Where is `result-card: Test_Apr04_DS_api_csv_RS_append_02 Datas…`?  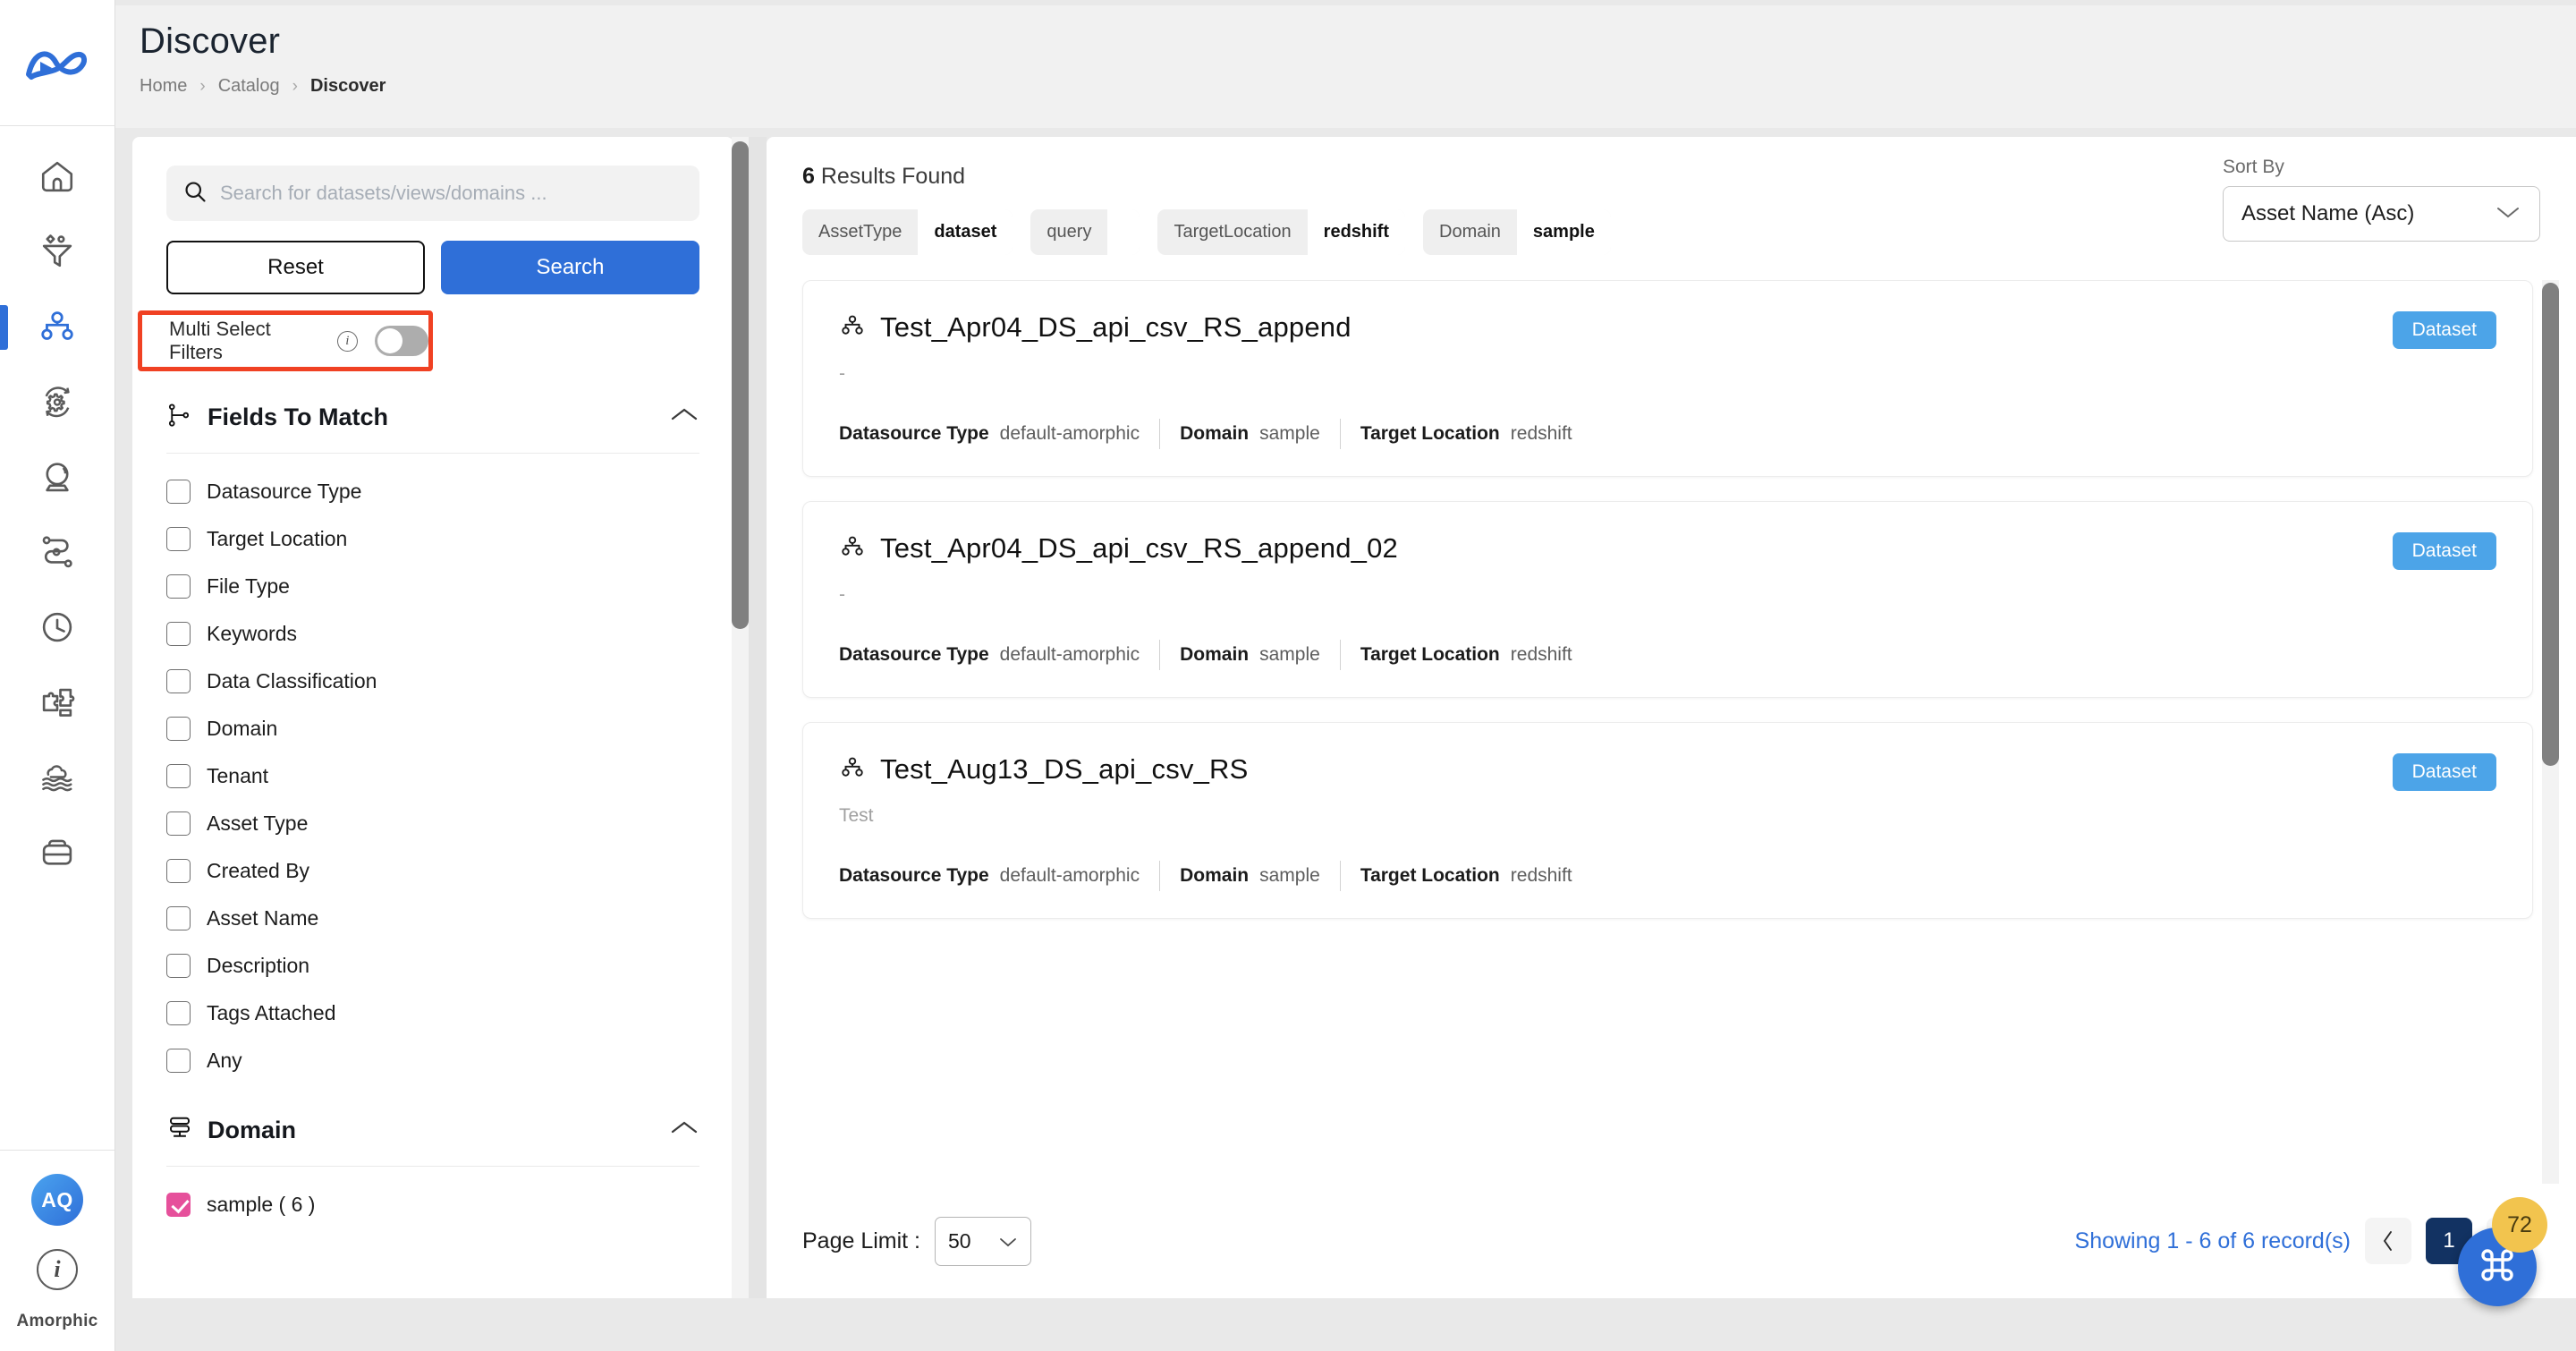 result-card: Test_Apr04_DS_api_csv_RS_append_02 Datas… is located at coordinates (1667, 600).